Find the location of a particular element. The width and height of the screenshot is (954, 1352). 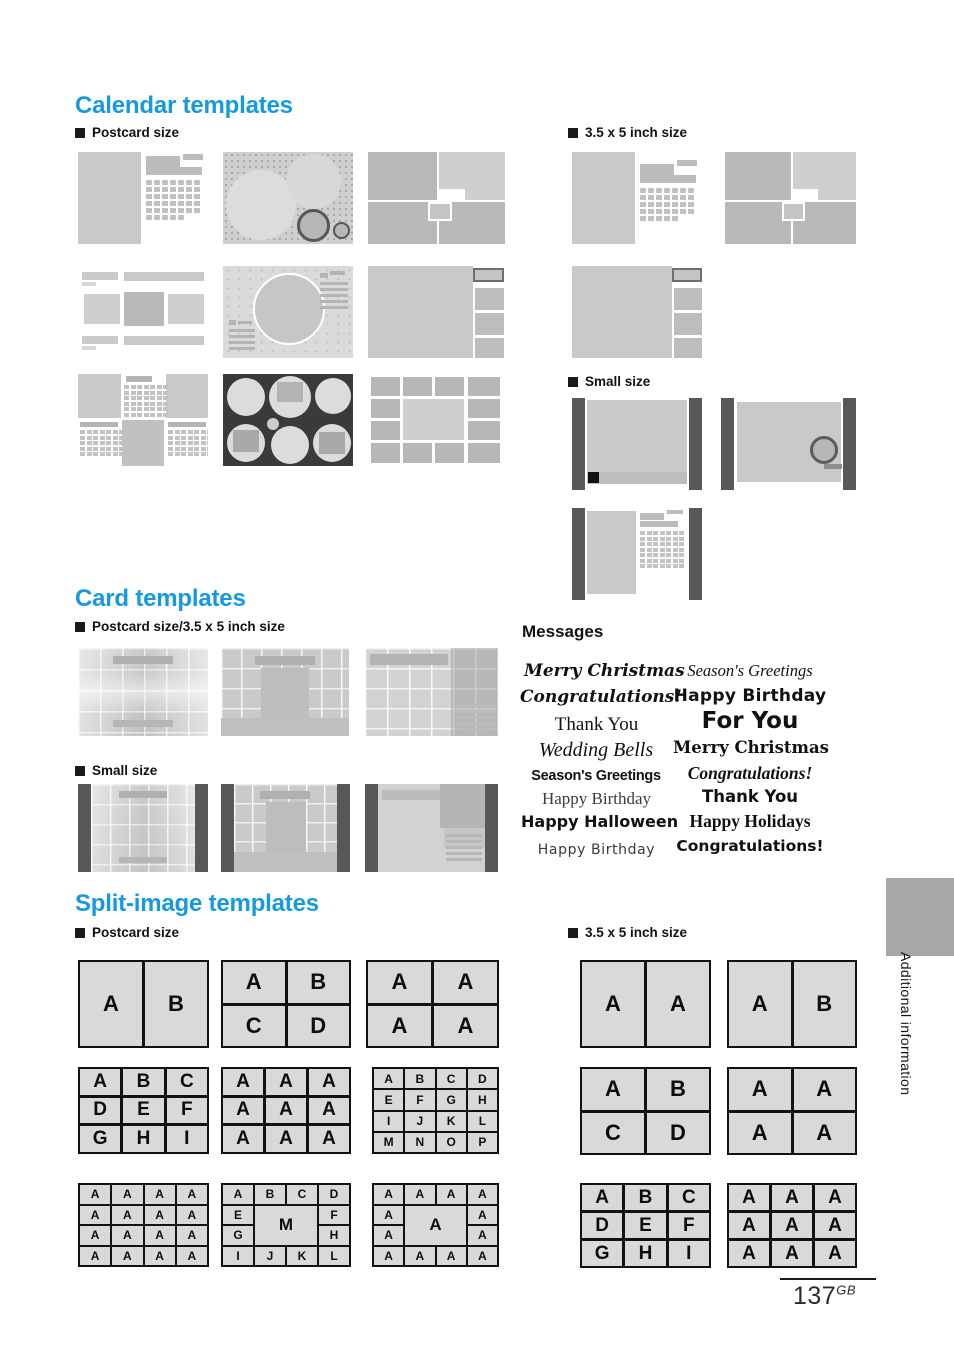

split35-template-4a: AAAA is located at coordinates (792, 1111).